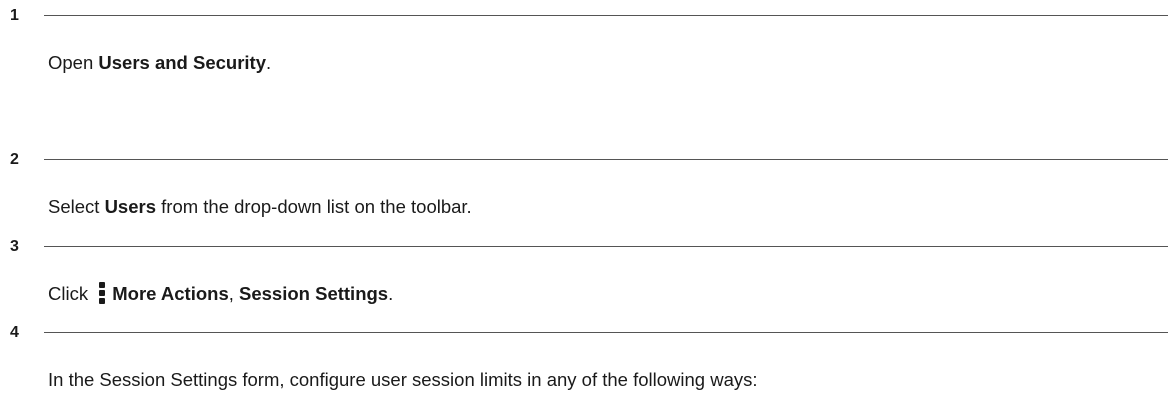 The height and width of the screenshot is (418, 1168). What do you see at coordinates (170, 293) in the screenshot?
I see `ui-term: More Actions` at bounding box center [170, 293].